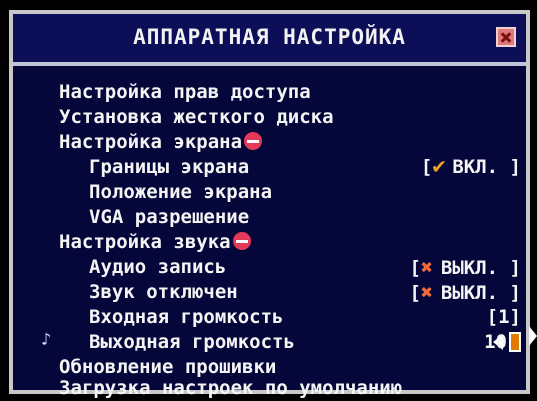  What do you see at coordinates (169, 167) in the screenshot?
I see `menu-item-label: Границы экрана` at bounding box center [169, 167].